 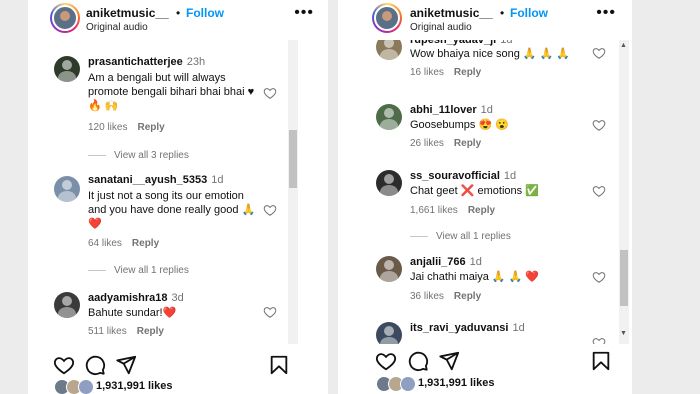 I want to click on comment-username: abhi_11lover 1d, so click(x=451, y=110).